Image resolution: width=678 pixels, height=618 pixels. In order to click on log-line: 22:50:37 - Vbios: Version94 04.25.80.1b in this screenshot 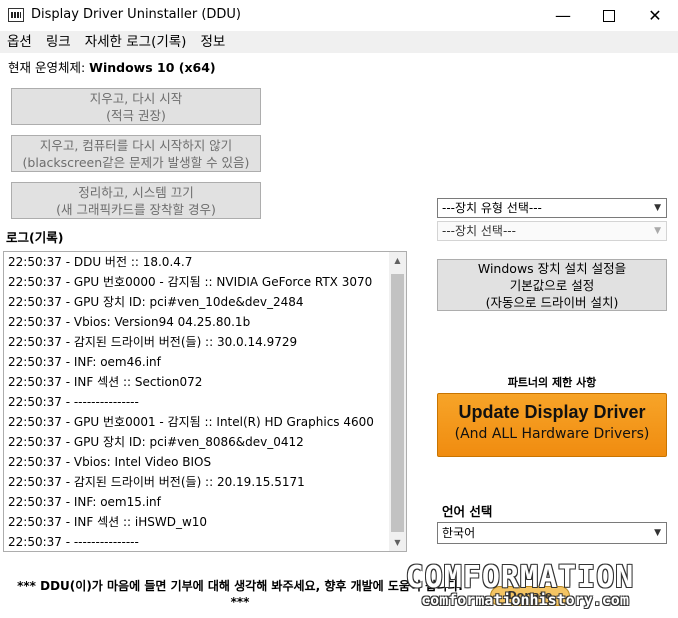, I will do `click(129, 322)`.